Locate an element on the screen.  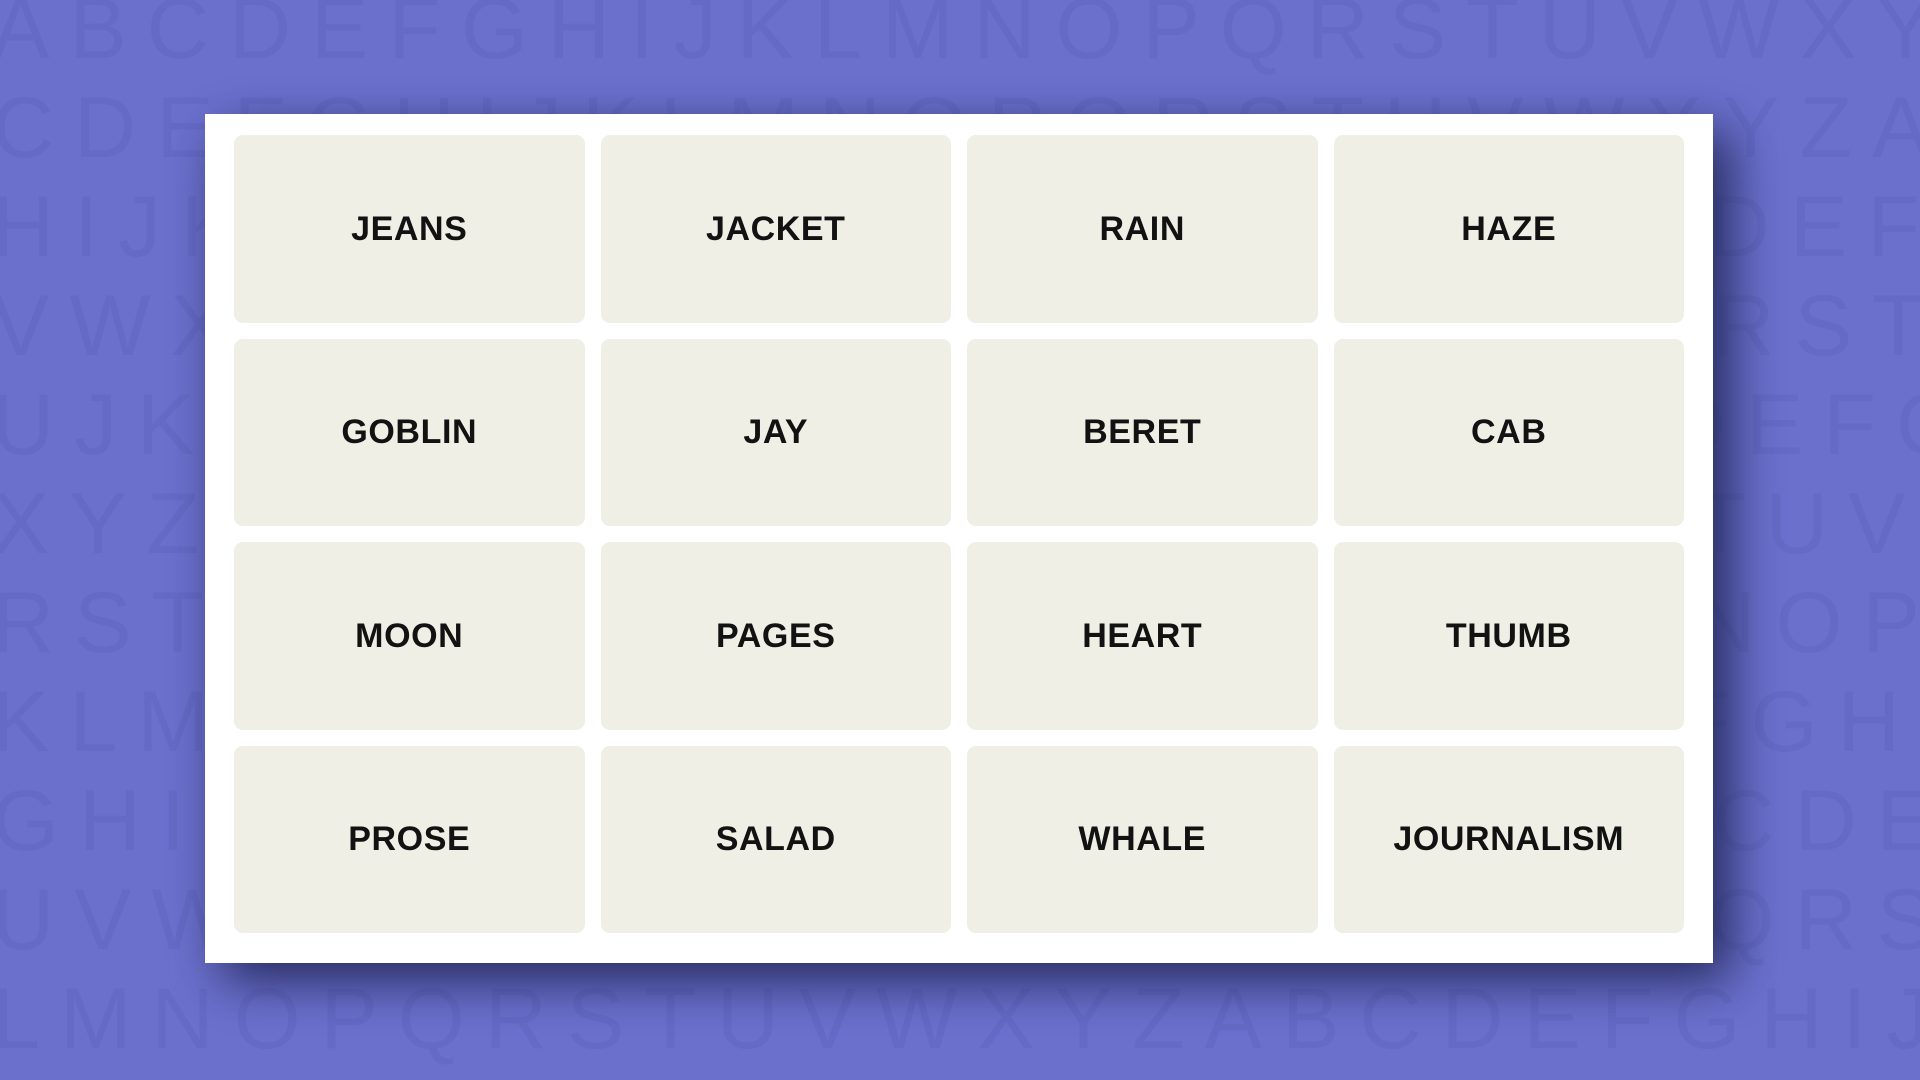
word-tile-label: JOURNALISM is located at coordinates (1509, 839).